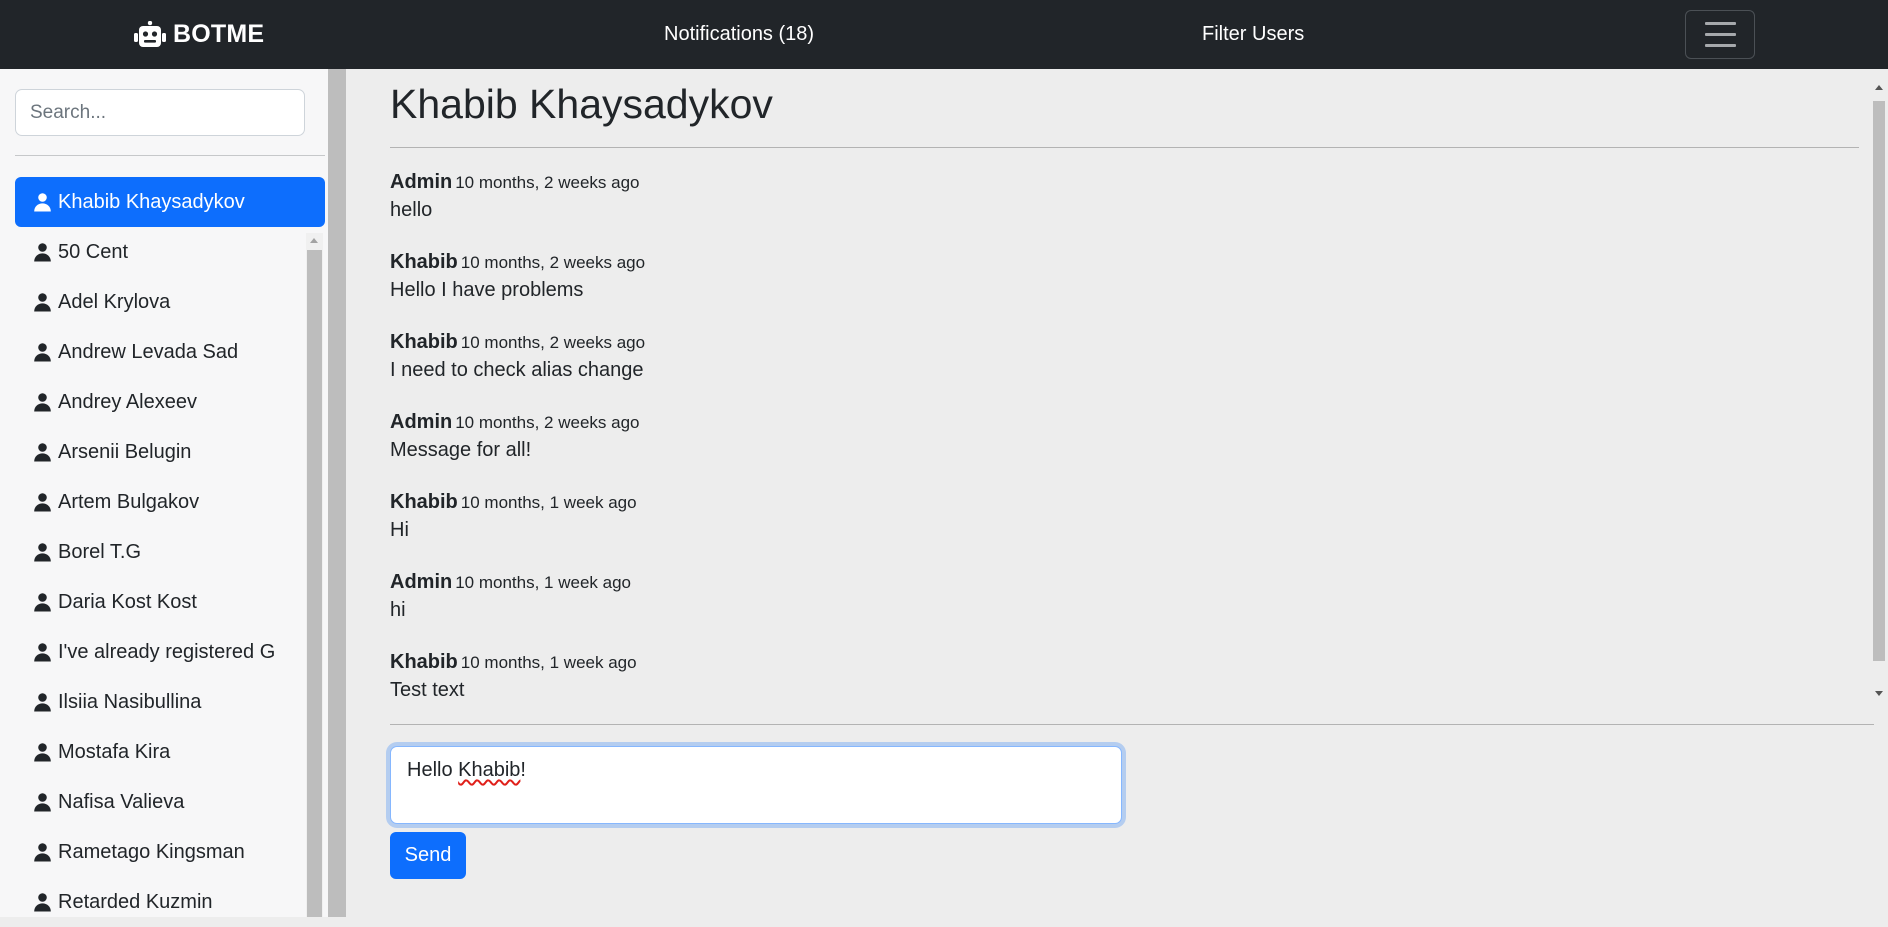 The height and width of the screenshot is (927, 1888). Describe the element at coordinates (1132, 724) in the screenshot. I see `compose-divider` at that location.